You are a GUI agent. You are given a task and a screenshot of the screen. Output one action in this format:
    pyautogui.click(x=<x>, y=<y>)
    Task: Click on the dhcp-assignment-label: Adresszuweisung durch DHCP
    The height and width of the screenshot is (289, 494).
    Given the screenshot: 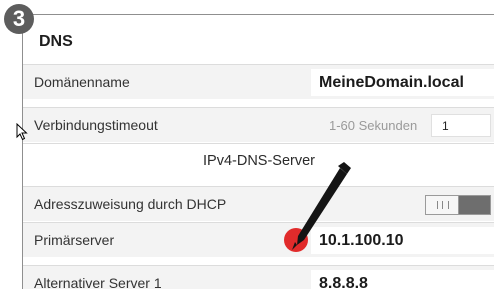 What is the action you would take?
    pyautogui.click(x=130, y=204)
    